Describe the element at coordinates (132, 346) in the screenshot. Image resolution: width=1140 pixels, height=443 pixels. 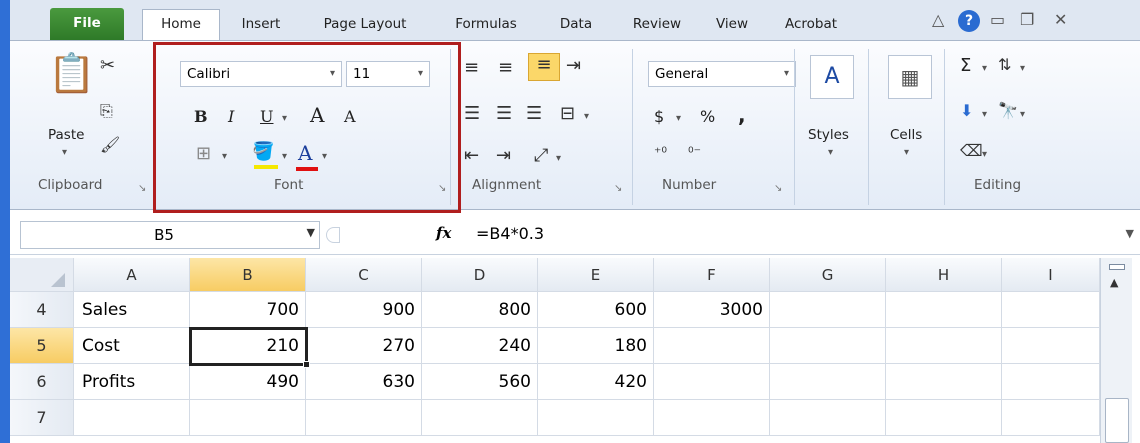
I see `cell-a5: Cost` at that location.